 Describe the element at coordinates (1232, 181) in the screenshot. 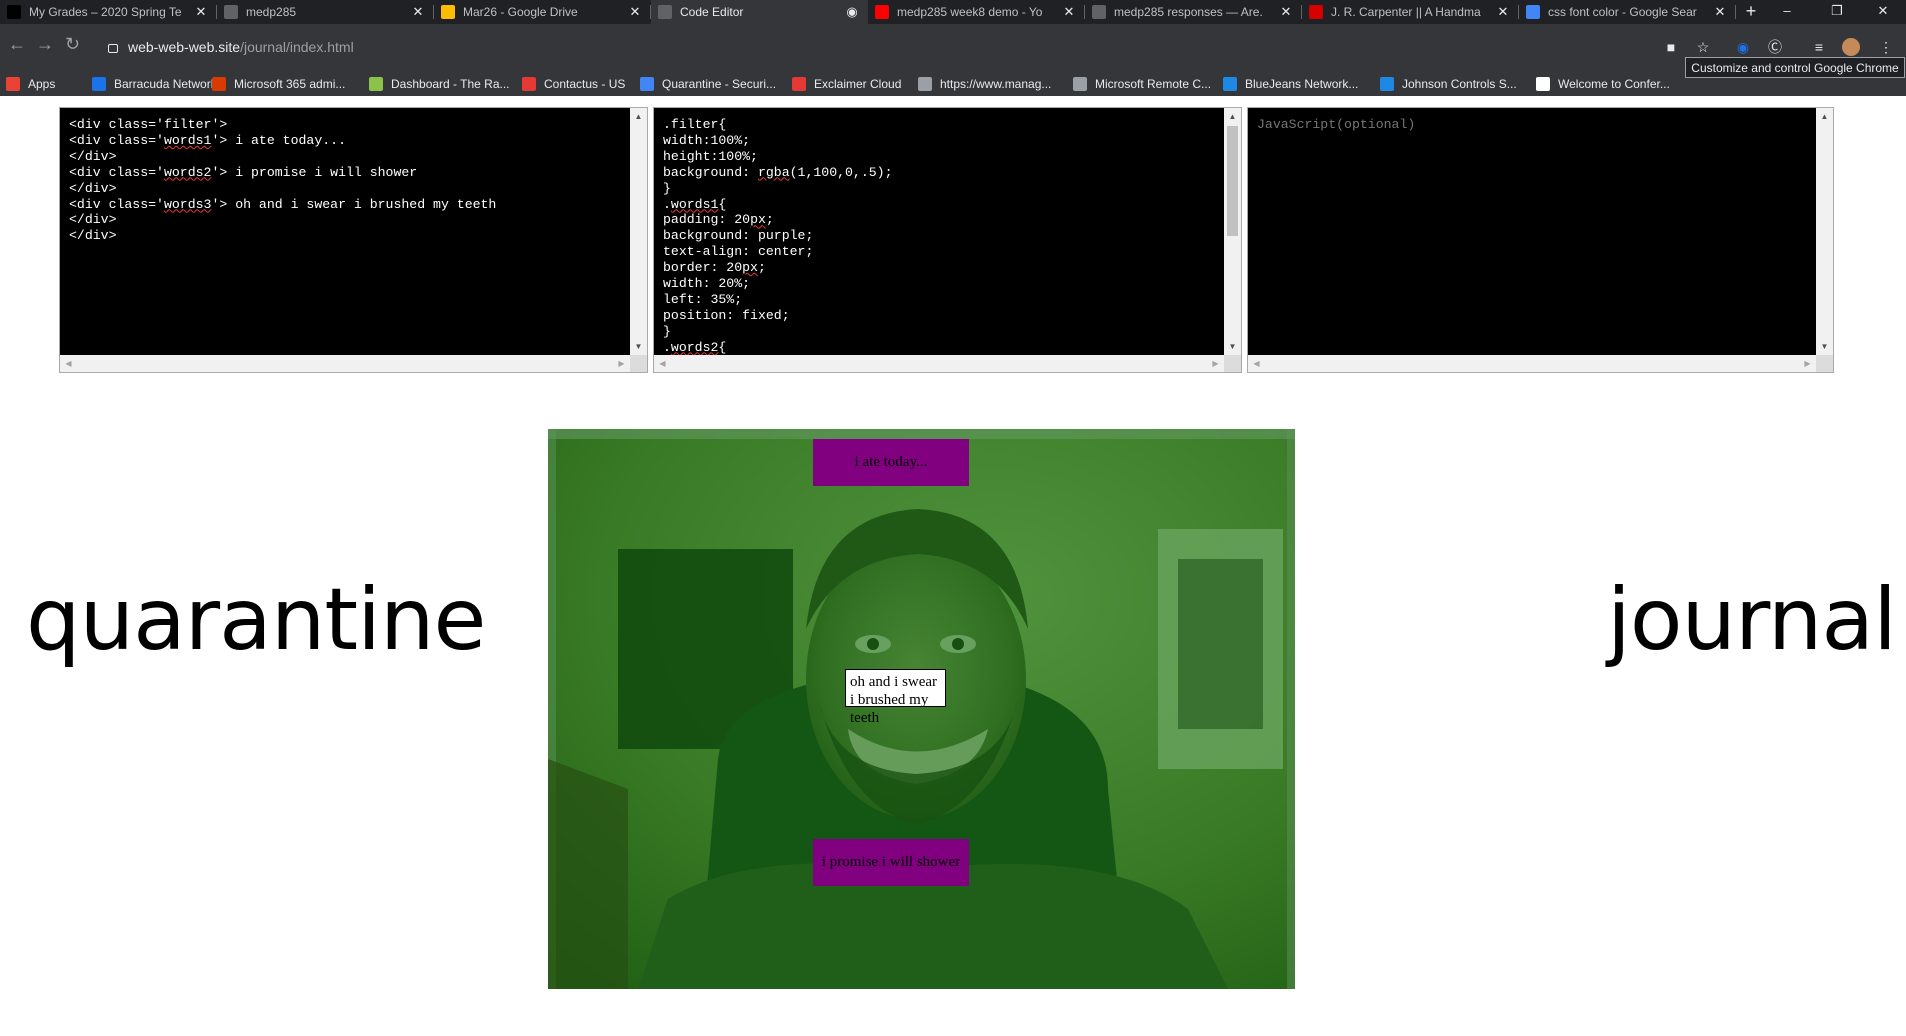

I see `scroll-thumb` at that location.